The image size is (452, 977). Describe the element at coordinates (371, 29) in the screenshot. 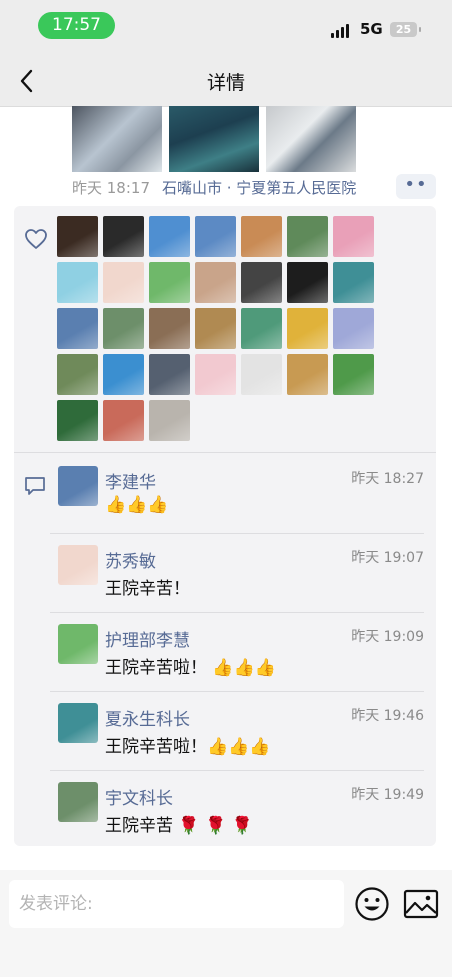

I see `network-label: 5G` at that location.